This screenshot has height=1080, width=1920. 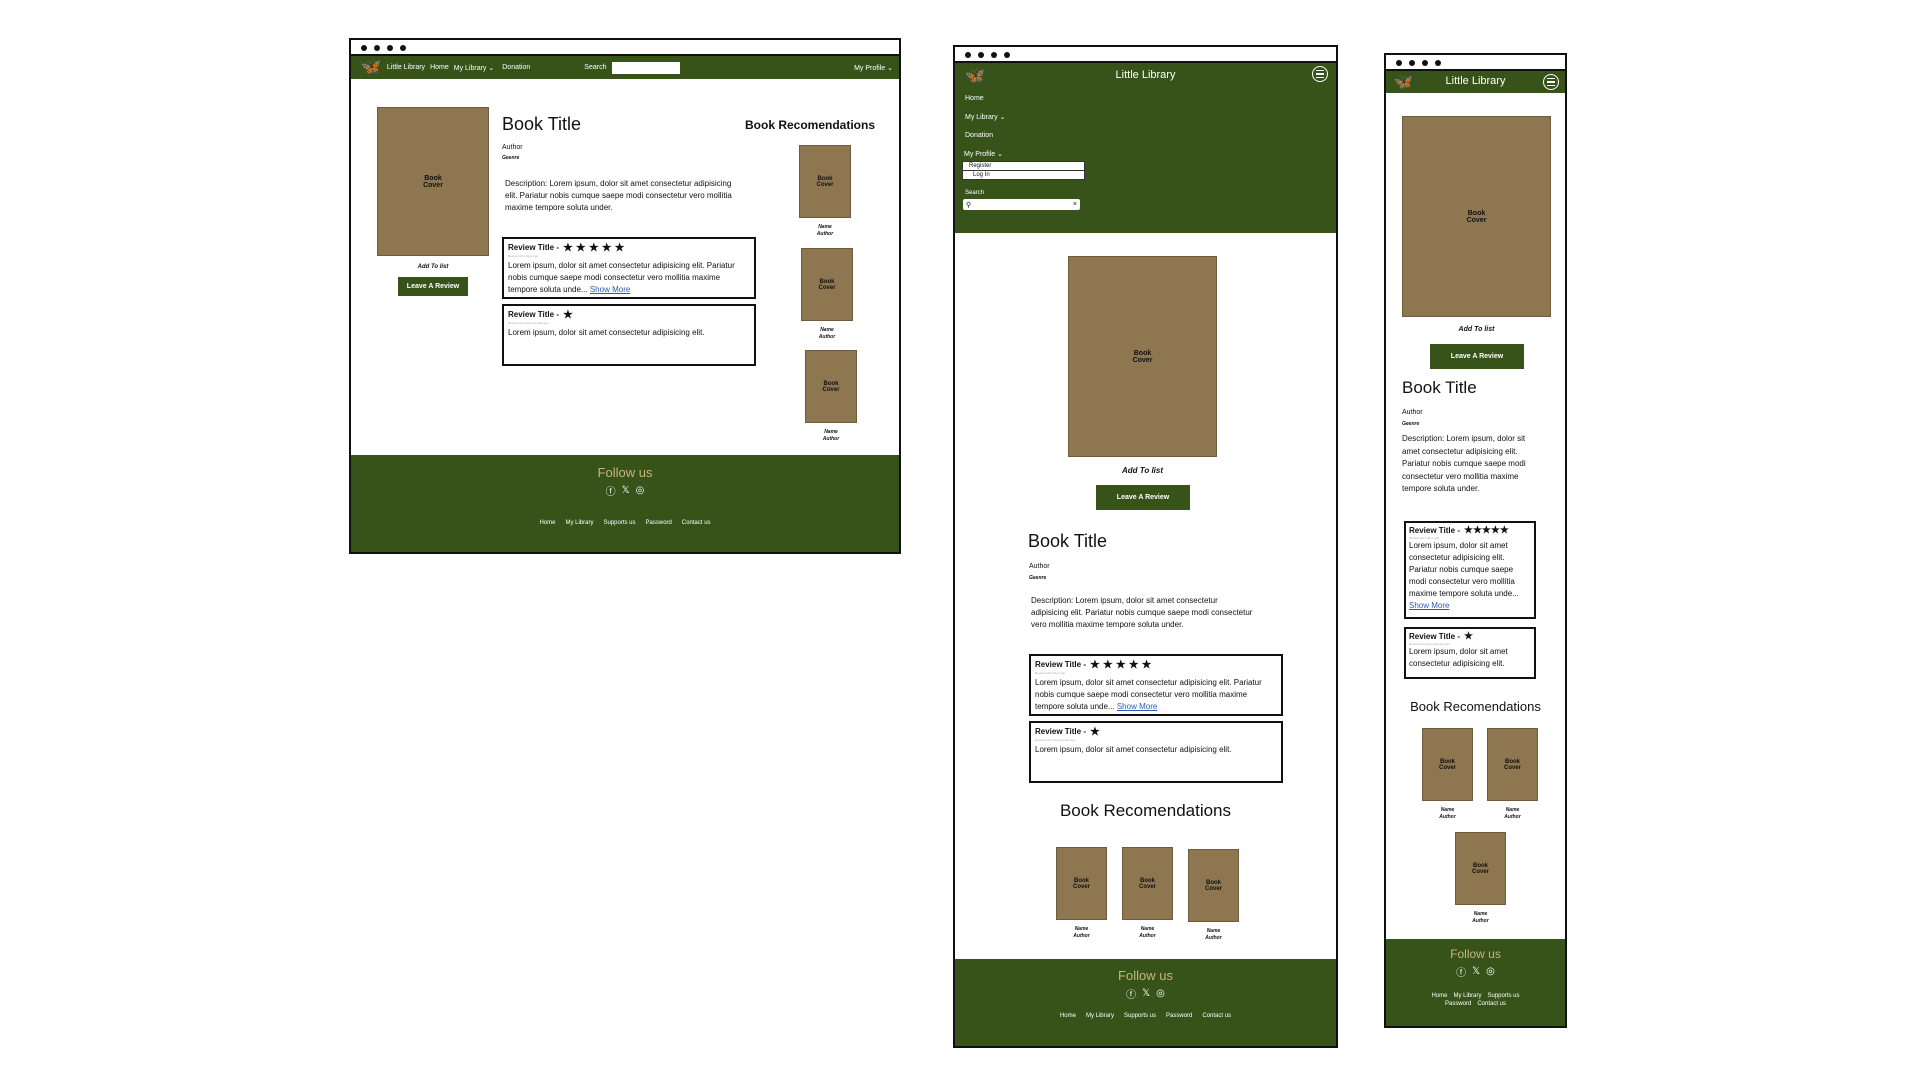 What do you see at coordinates (1023, 175) in the screenshot?
I see `menu-login: Log In` at bounding box center [1023, 175].